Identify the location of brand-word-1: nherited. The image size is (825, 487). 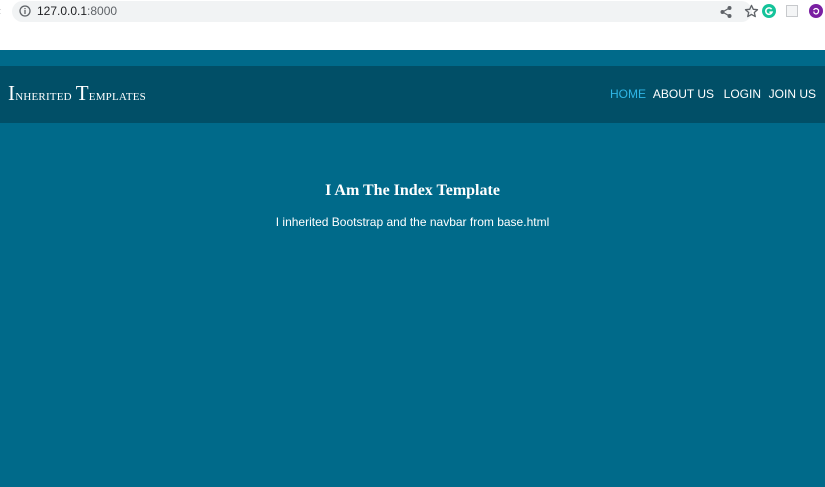
(43, 96).